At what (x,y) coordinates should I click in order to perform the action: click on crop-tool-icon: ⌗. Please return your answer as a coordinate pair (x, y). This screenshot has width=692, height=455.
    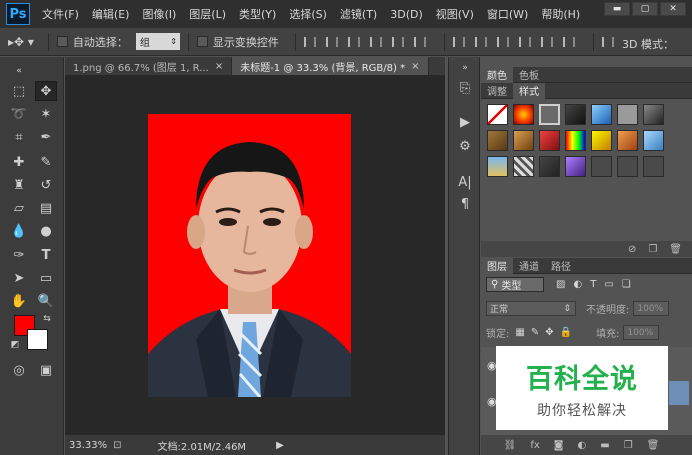
    Looking at the image, I should click on (19, 137).